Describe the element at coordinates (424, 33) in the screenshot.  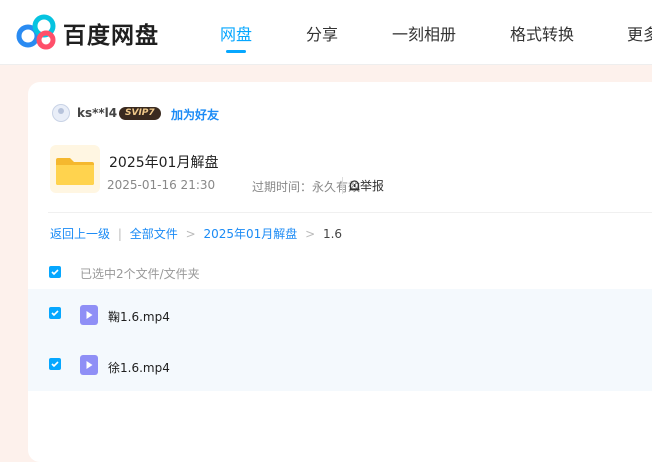
I see `nav-tab-album: 一刻相册` at that location.